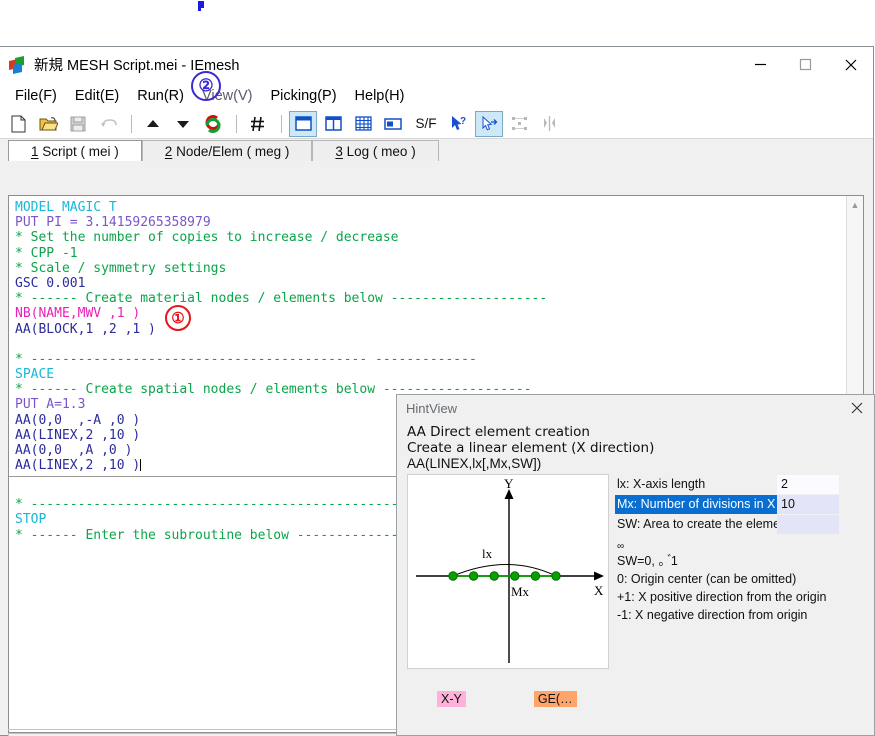 This screenshot has width=875, height=736. I want to click on close-icon, so click(850, 64).